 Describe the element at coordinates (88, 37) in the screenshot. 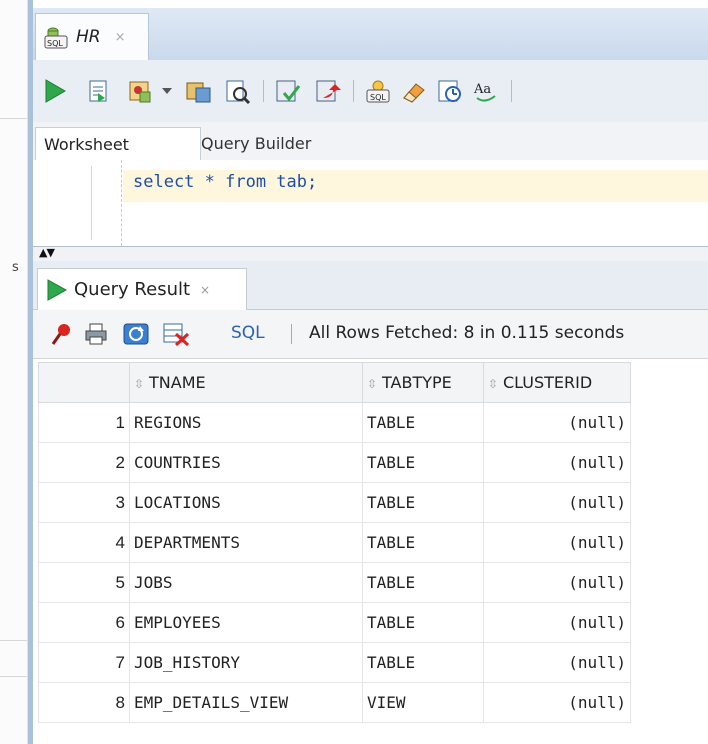

I see `tab-title: HR` at that location.